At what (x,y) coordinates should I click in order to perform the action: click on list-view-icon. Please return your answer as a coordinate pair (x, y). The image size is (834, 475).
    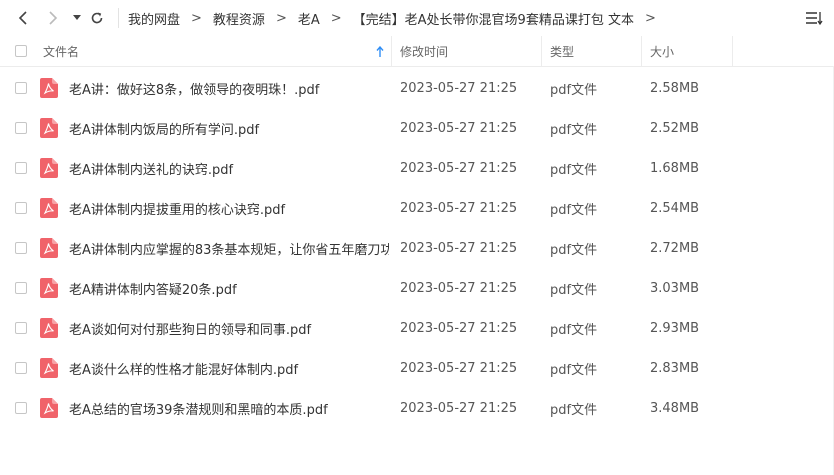
    Looking at the image, I should click on (814, 19).